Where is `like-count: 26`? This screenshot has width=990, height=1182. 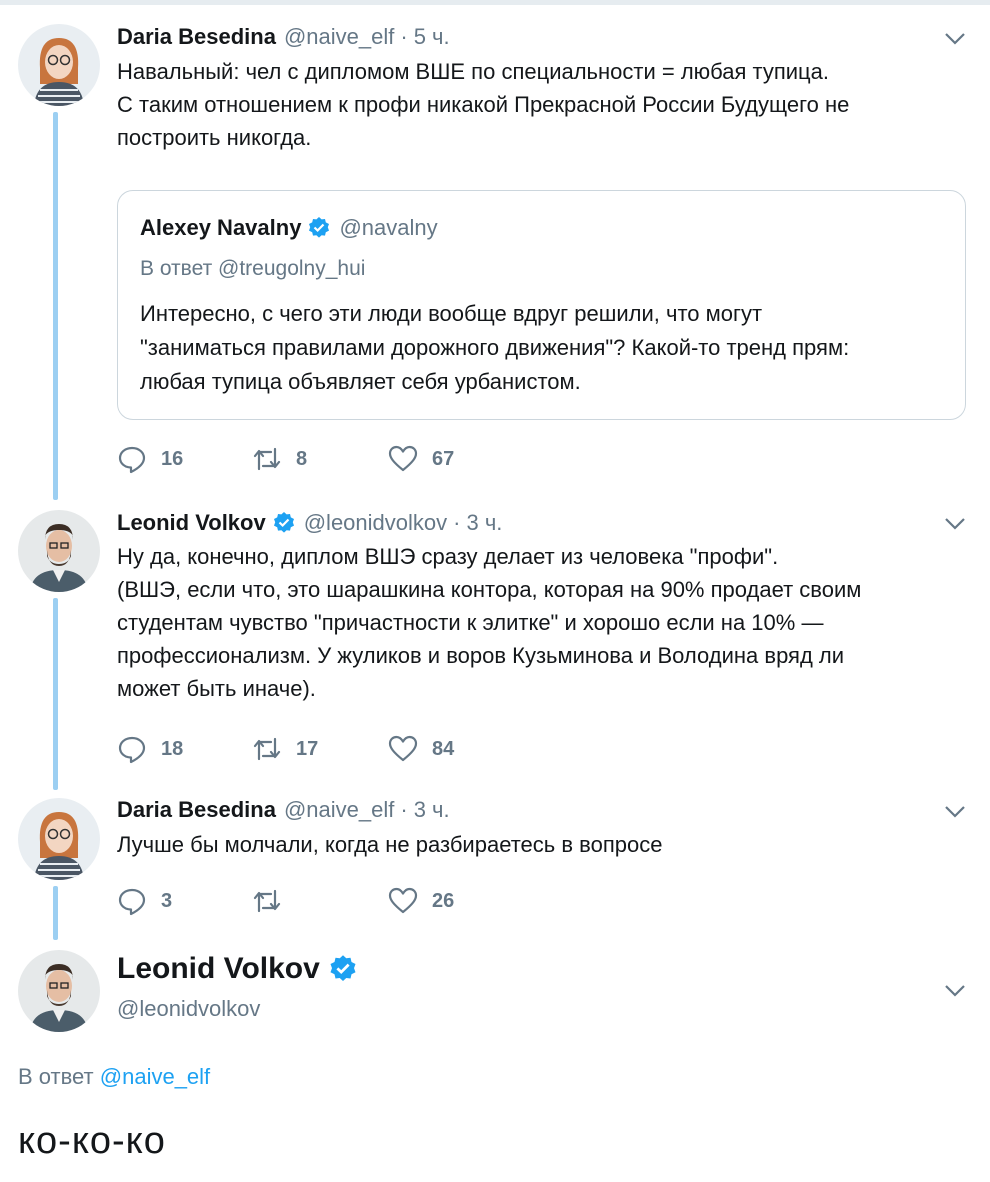
like-count: 26 is located at coordinates (443, 900).